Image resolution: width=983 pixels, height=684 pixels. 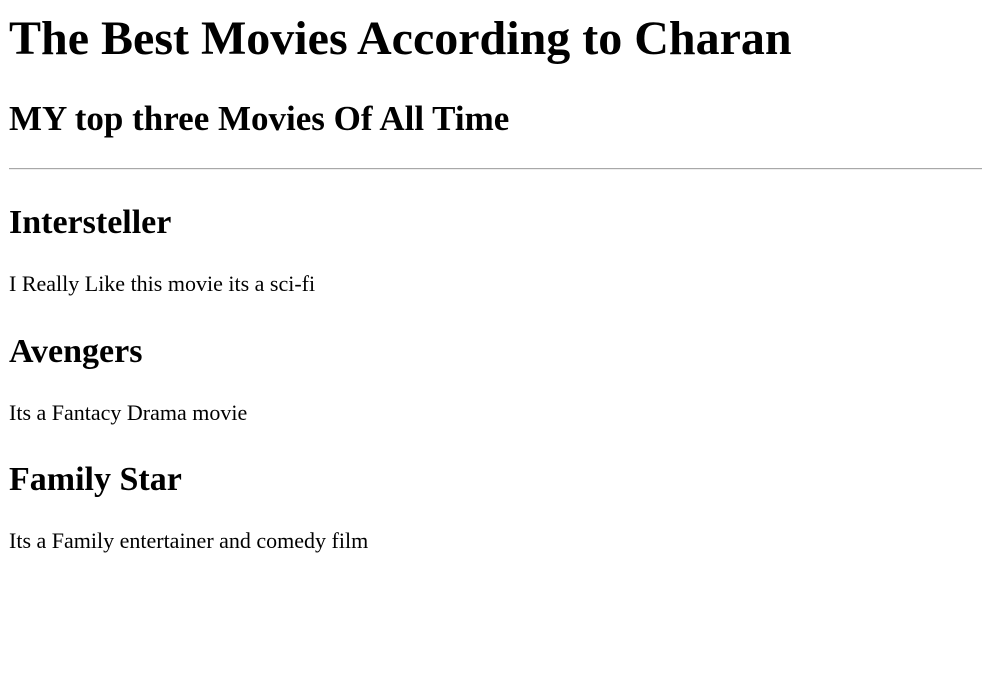 What do you see at coordinates (90, 222) in the screenshot?
I see `movie-title: Intersteller` at bounding box center [90, 222].